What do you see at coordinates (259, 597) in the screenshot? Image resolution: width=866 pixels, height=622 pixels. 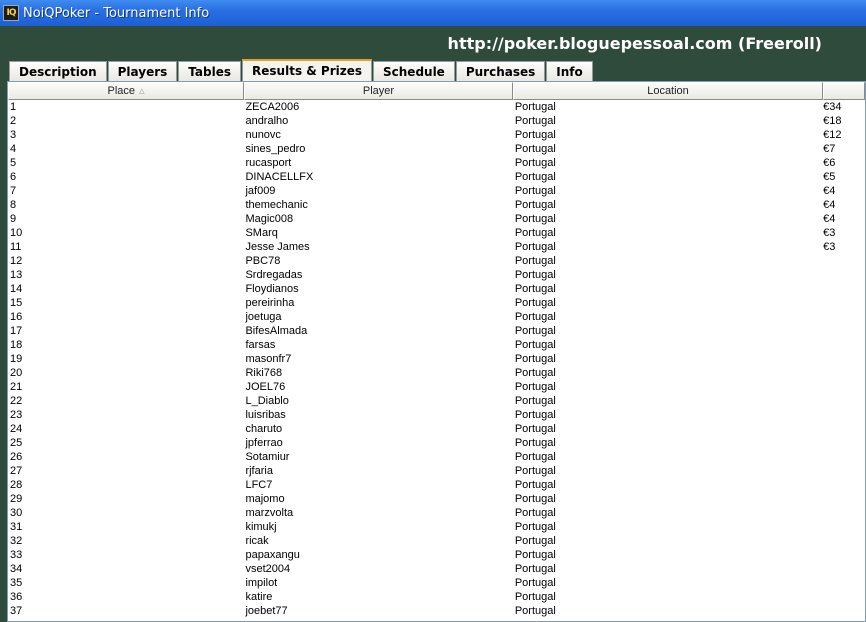 I see `player-cell: katire` at bounding box center [259, 597].